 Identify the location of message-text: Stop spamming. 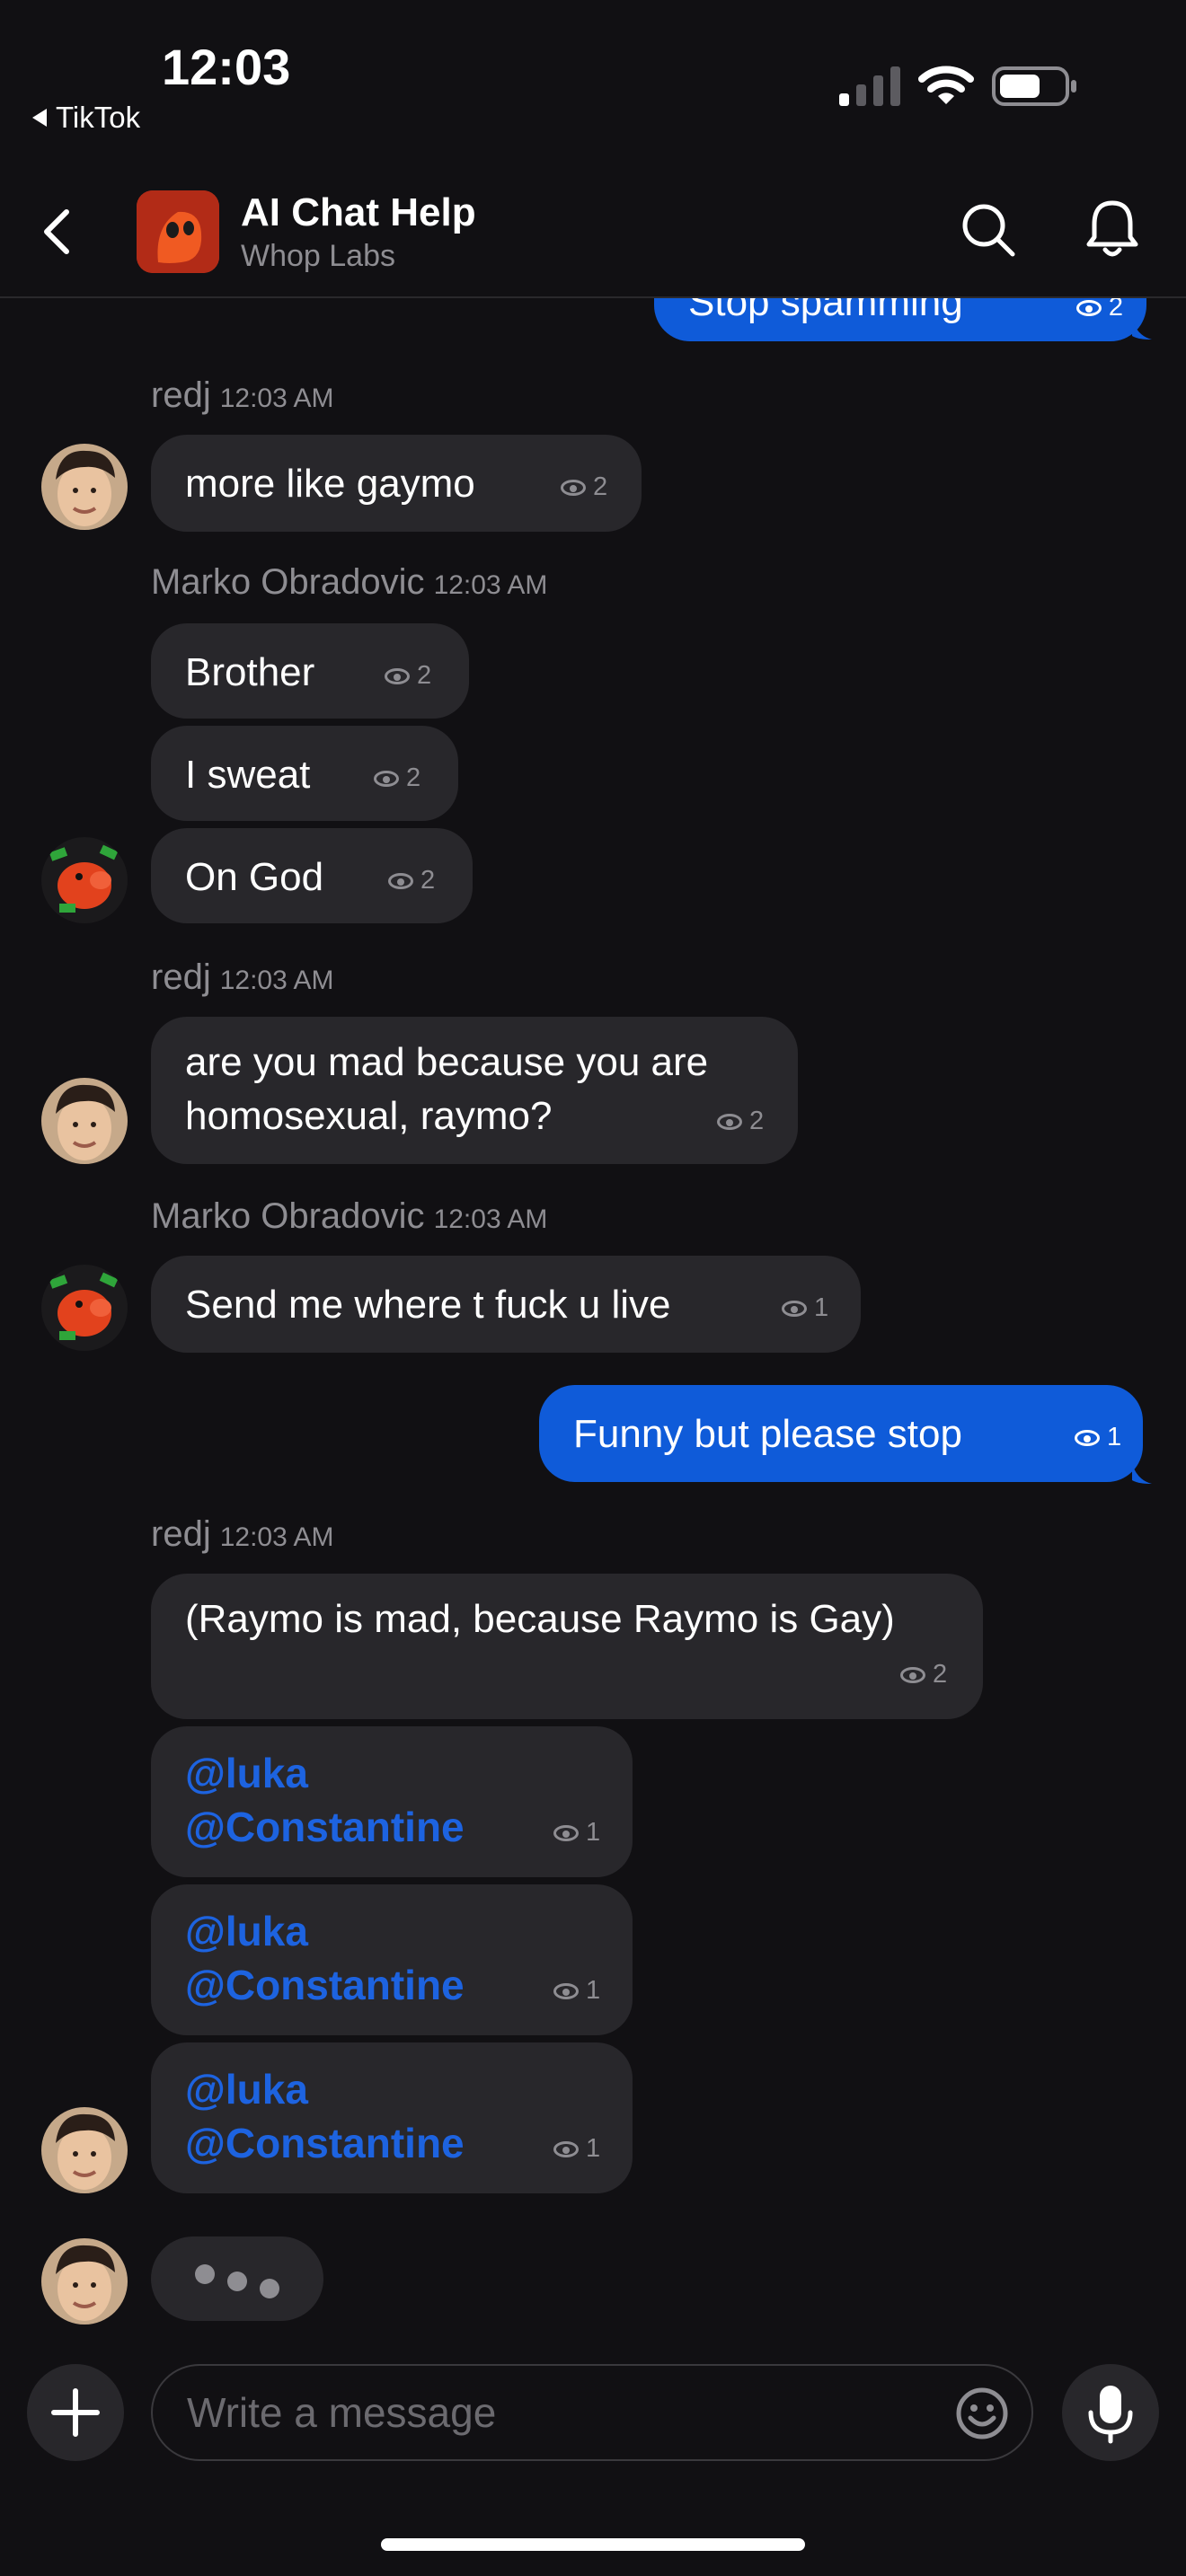
(825, 311).